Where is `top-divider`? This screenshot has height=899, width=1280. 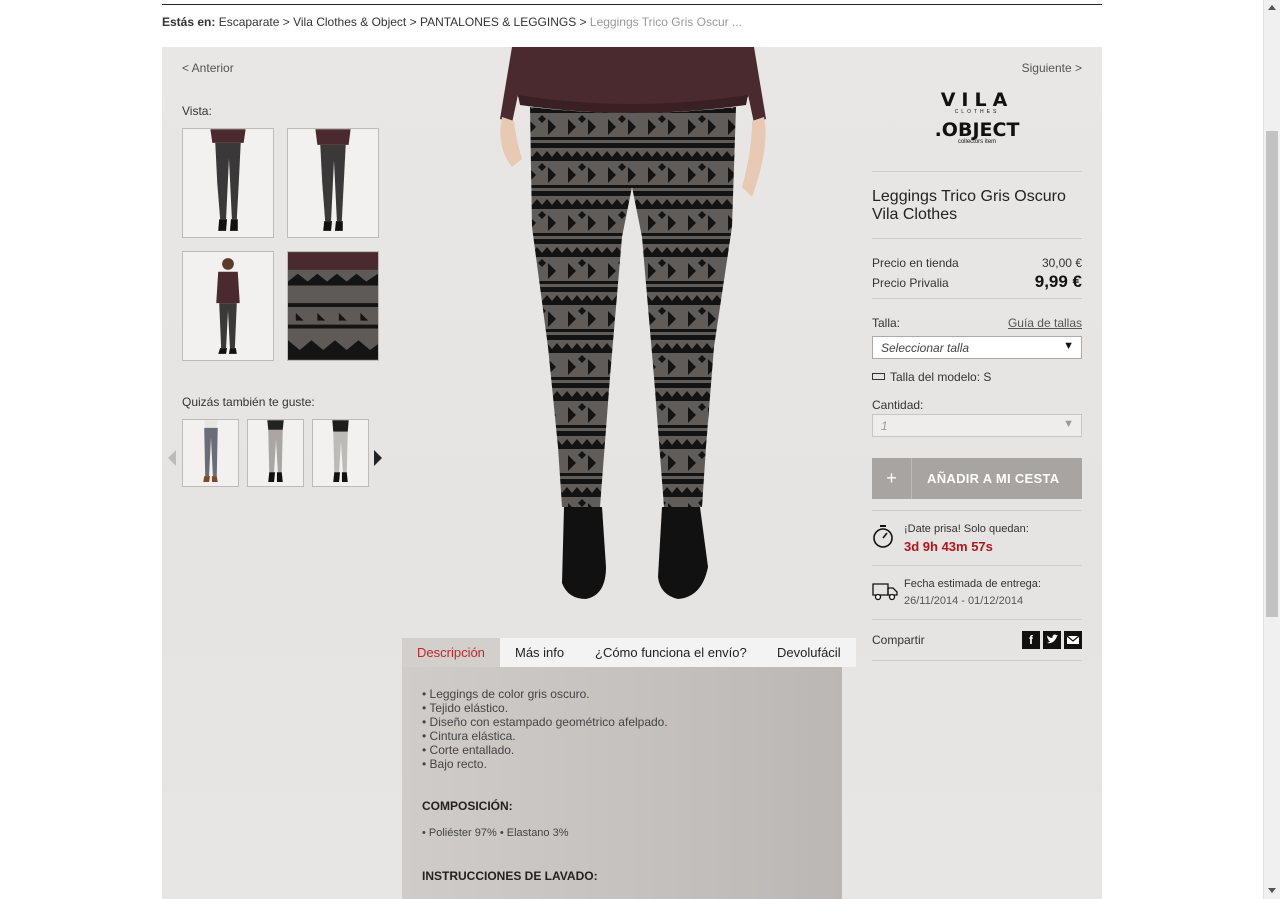 top-divider is located at coordinates (632, 4).